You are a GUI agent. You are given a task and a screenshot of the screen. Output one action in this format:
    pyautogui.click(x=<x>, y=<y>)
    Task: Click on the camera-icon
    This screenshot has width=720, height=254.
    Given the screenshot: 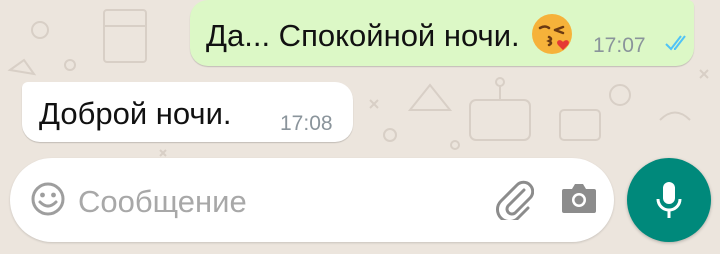 What is the action you would take?
    pyautogui.click(x=579, y=198)
    